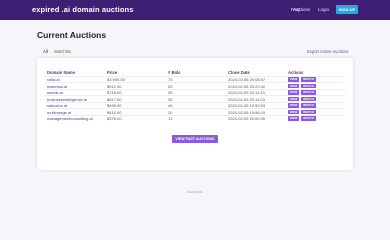  Describe the element at coordinates (114, 112) in the screenshot. I see `cell-price: $416.00` at that location.